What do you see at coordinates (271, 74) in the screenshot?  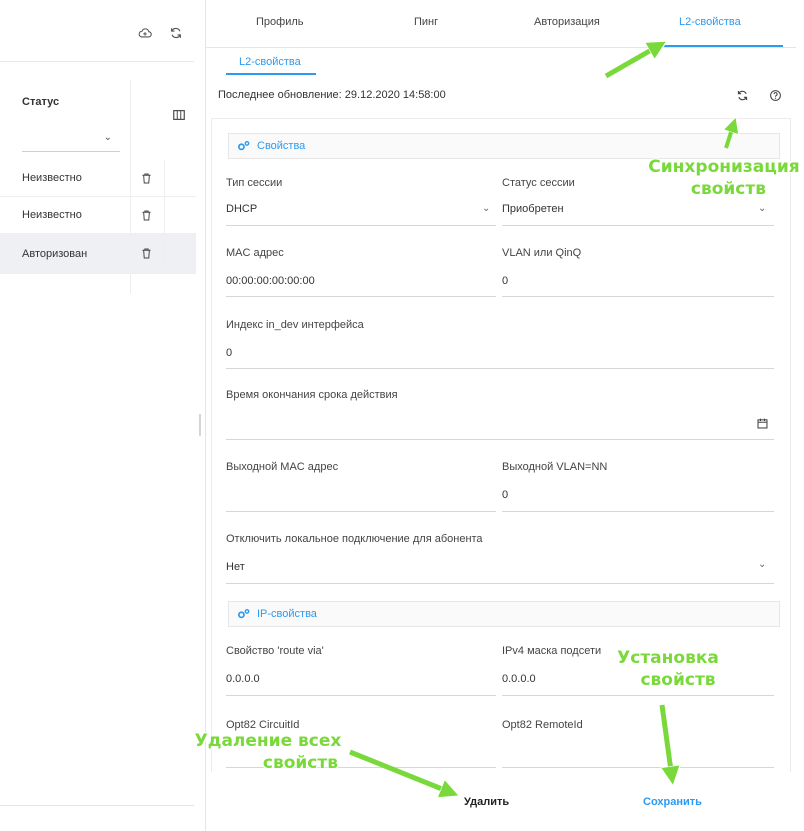 I see `subtab-indicator` at bounding box center [271, 74].